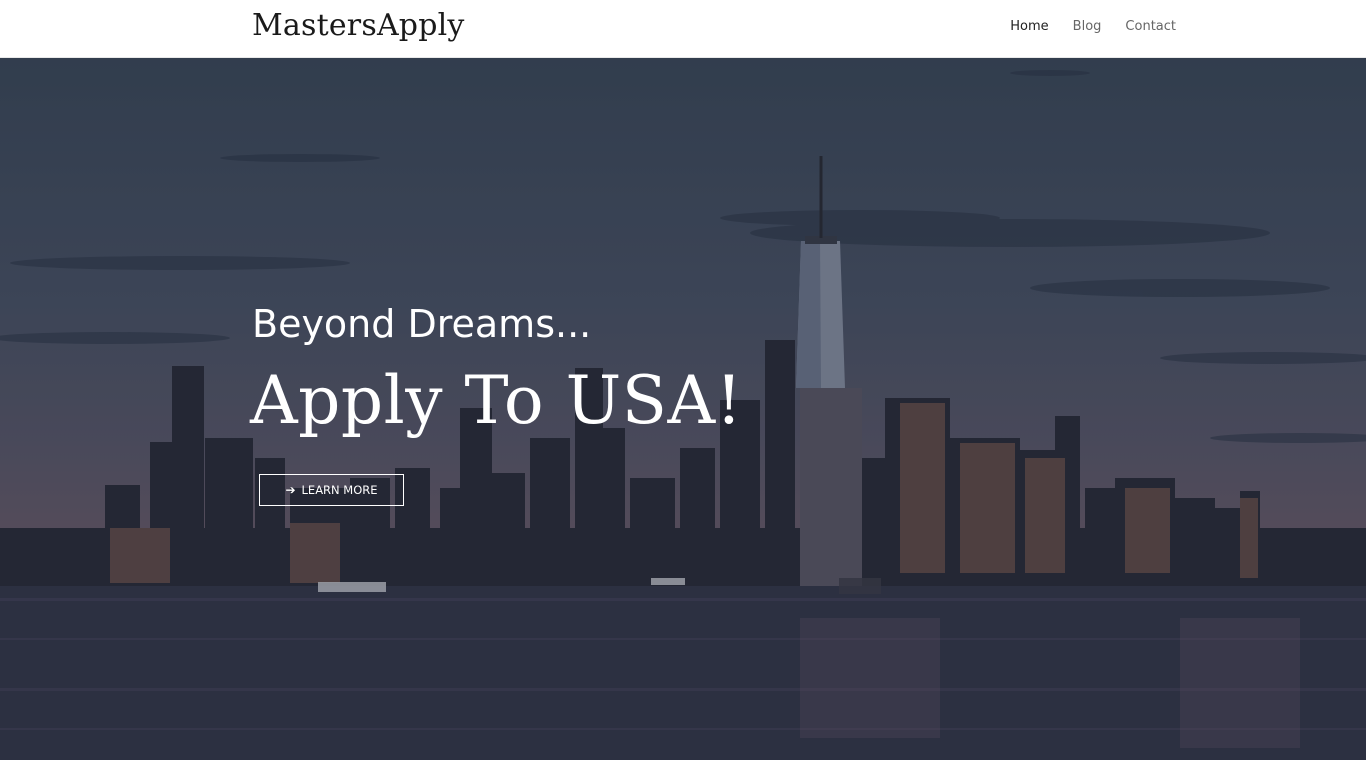 This screenshot has width=1366, height=760. What do you see at coordinates (1150, 26) in the screenshot?
I see `nav-contact: Contact` at bounding box center [1150, 26].